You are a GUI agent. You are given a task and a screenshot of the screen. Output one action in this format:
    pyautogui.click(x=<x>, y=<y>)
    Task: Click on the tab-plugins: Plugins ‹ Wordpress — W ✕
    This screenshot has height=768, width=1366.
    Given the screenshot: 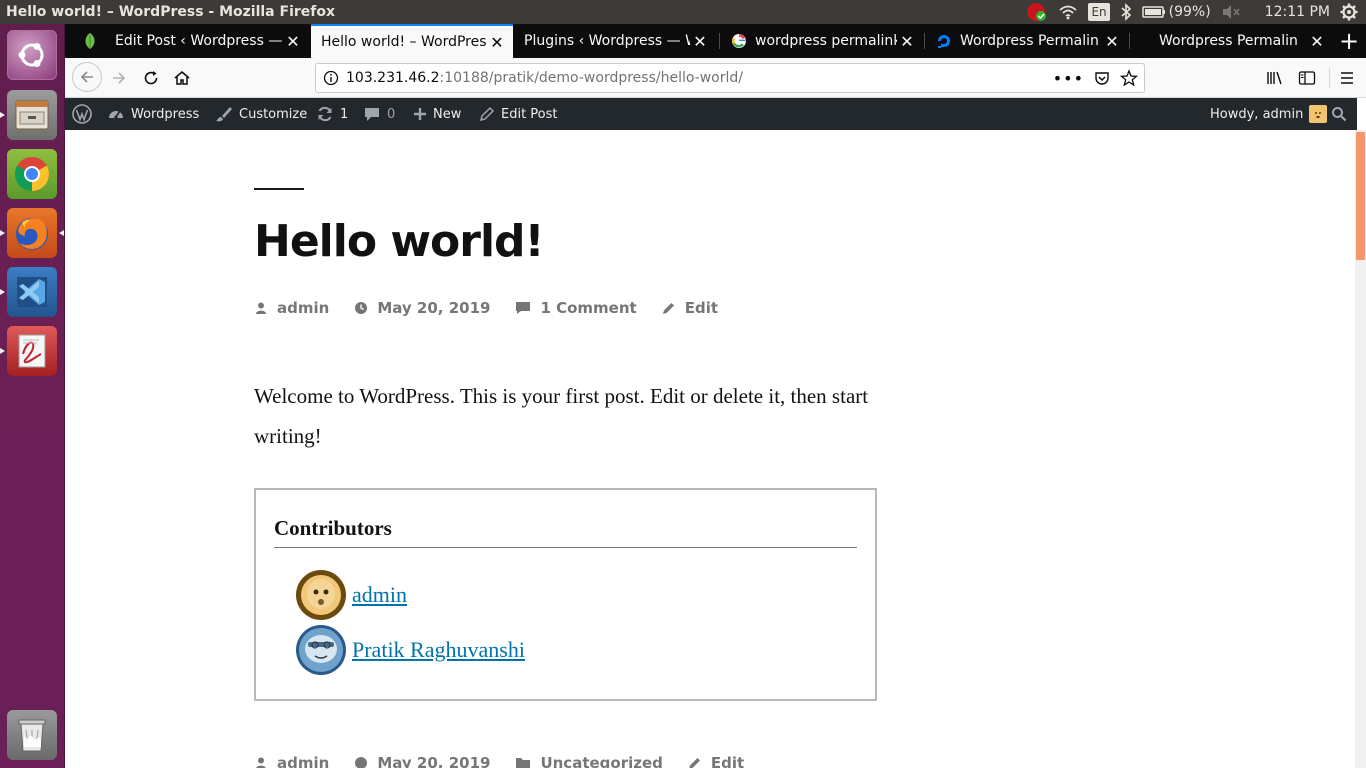 What is the action you would take?
    pyautogui.click(x=615, y=41)
    